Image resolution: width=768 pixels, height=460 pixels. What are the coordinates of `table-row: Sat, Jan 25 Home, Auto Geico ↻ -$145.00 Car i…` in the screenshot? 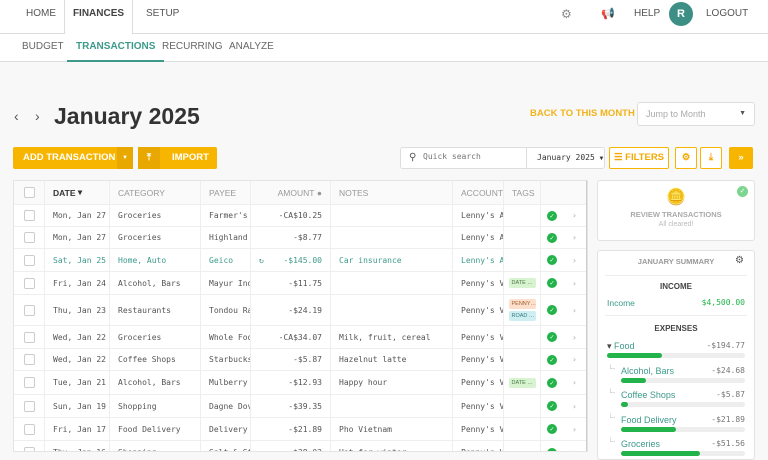 It's located at (300, 260).